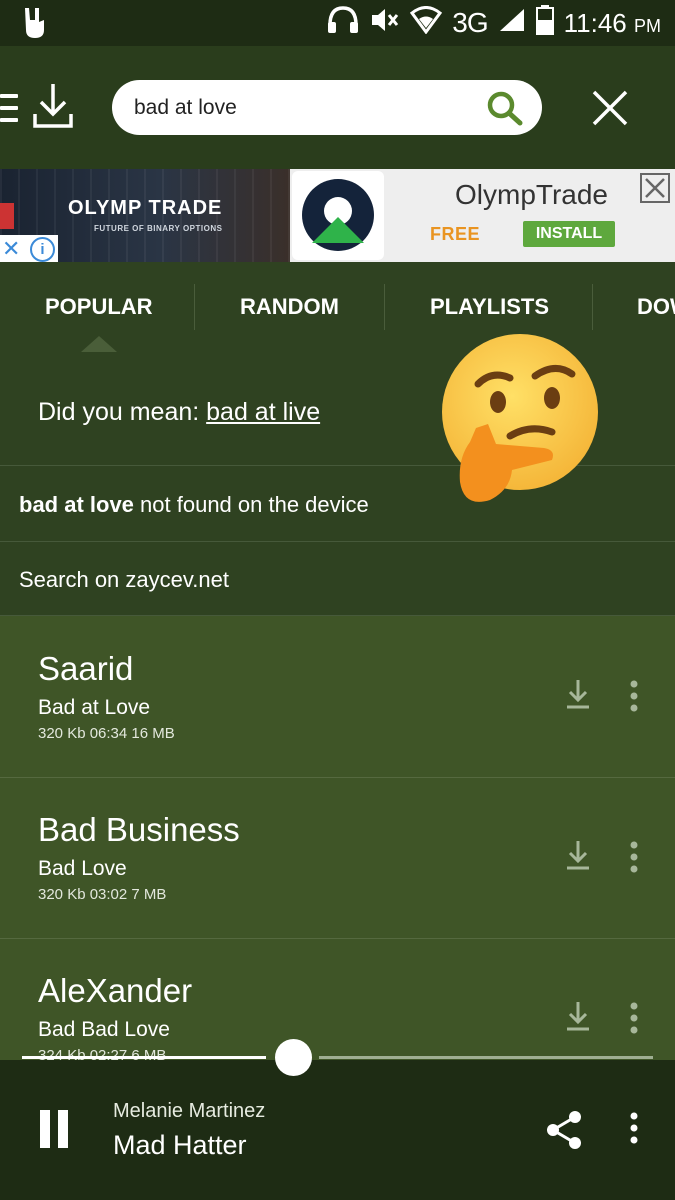 This screenshot has height=1200, width=675. What do you see at coordinates (82, 868) in the screenshot?
I see `track-title: Bad Love` at bounding box center [82, 868].